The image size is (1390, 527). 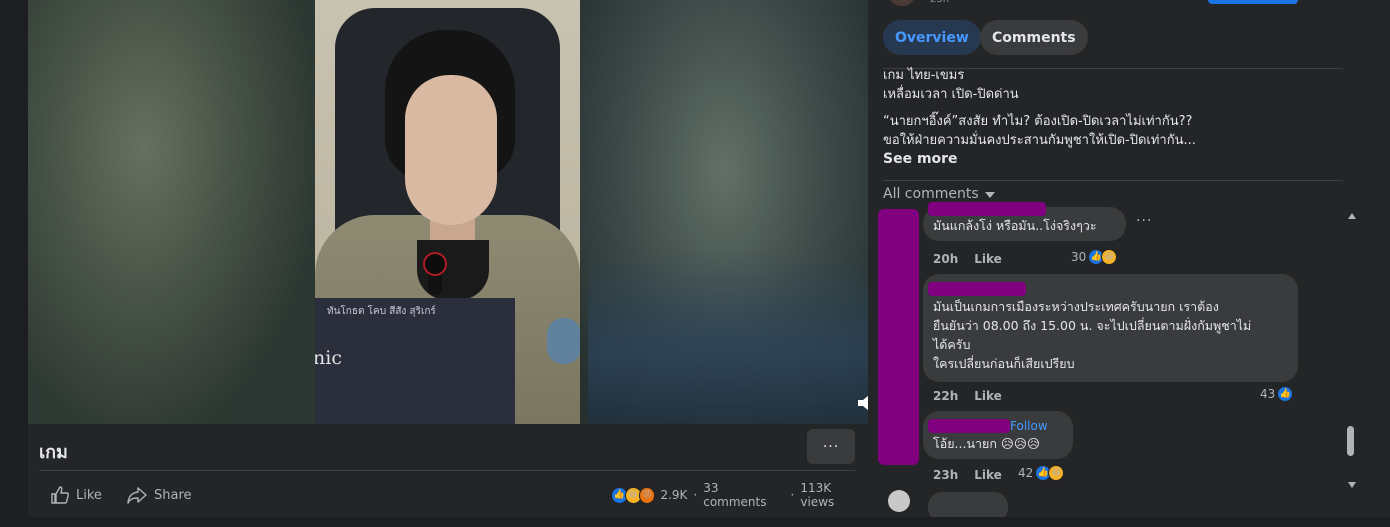 I want to click on comment-sort-label: All comments, so click(x=931, y=194).